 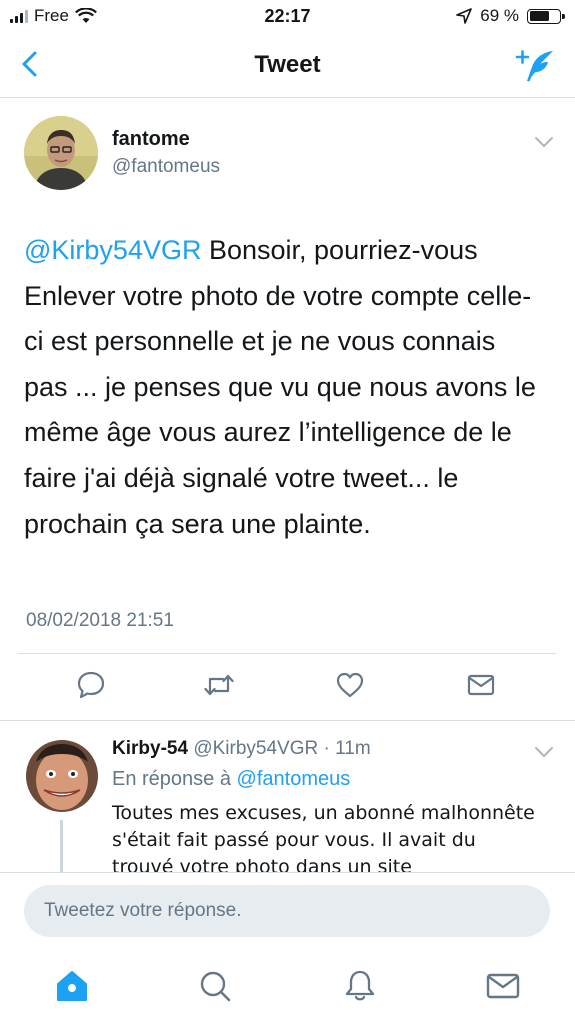 What do you see at coordinates (539, 16) in the screenshot?
I see `battery-fill` at bounding box center [539, 16].